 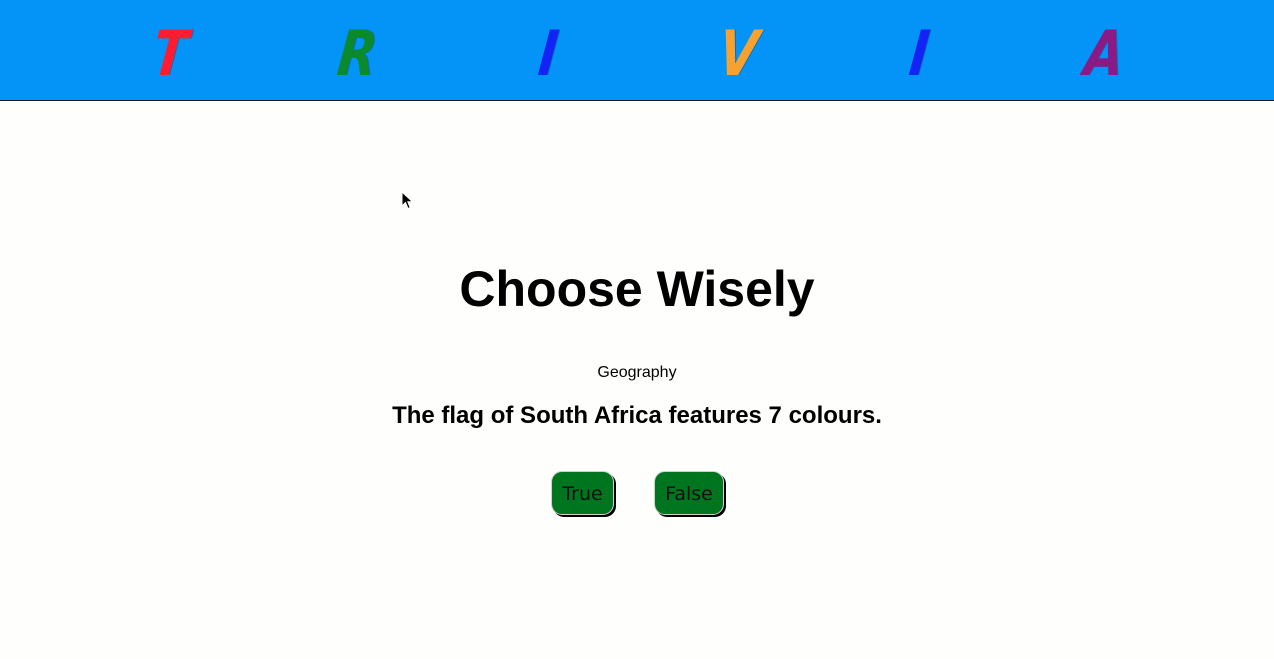 I want to click on page-title: Choose Wisely, so click(x=637, y=289).